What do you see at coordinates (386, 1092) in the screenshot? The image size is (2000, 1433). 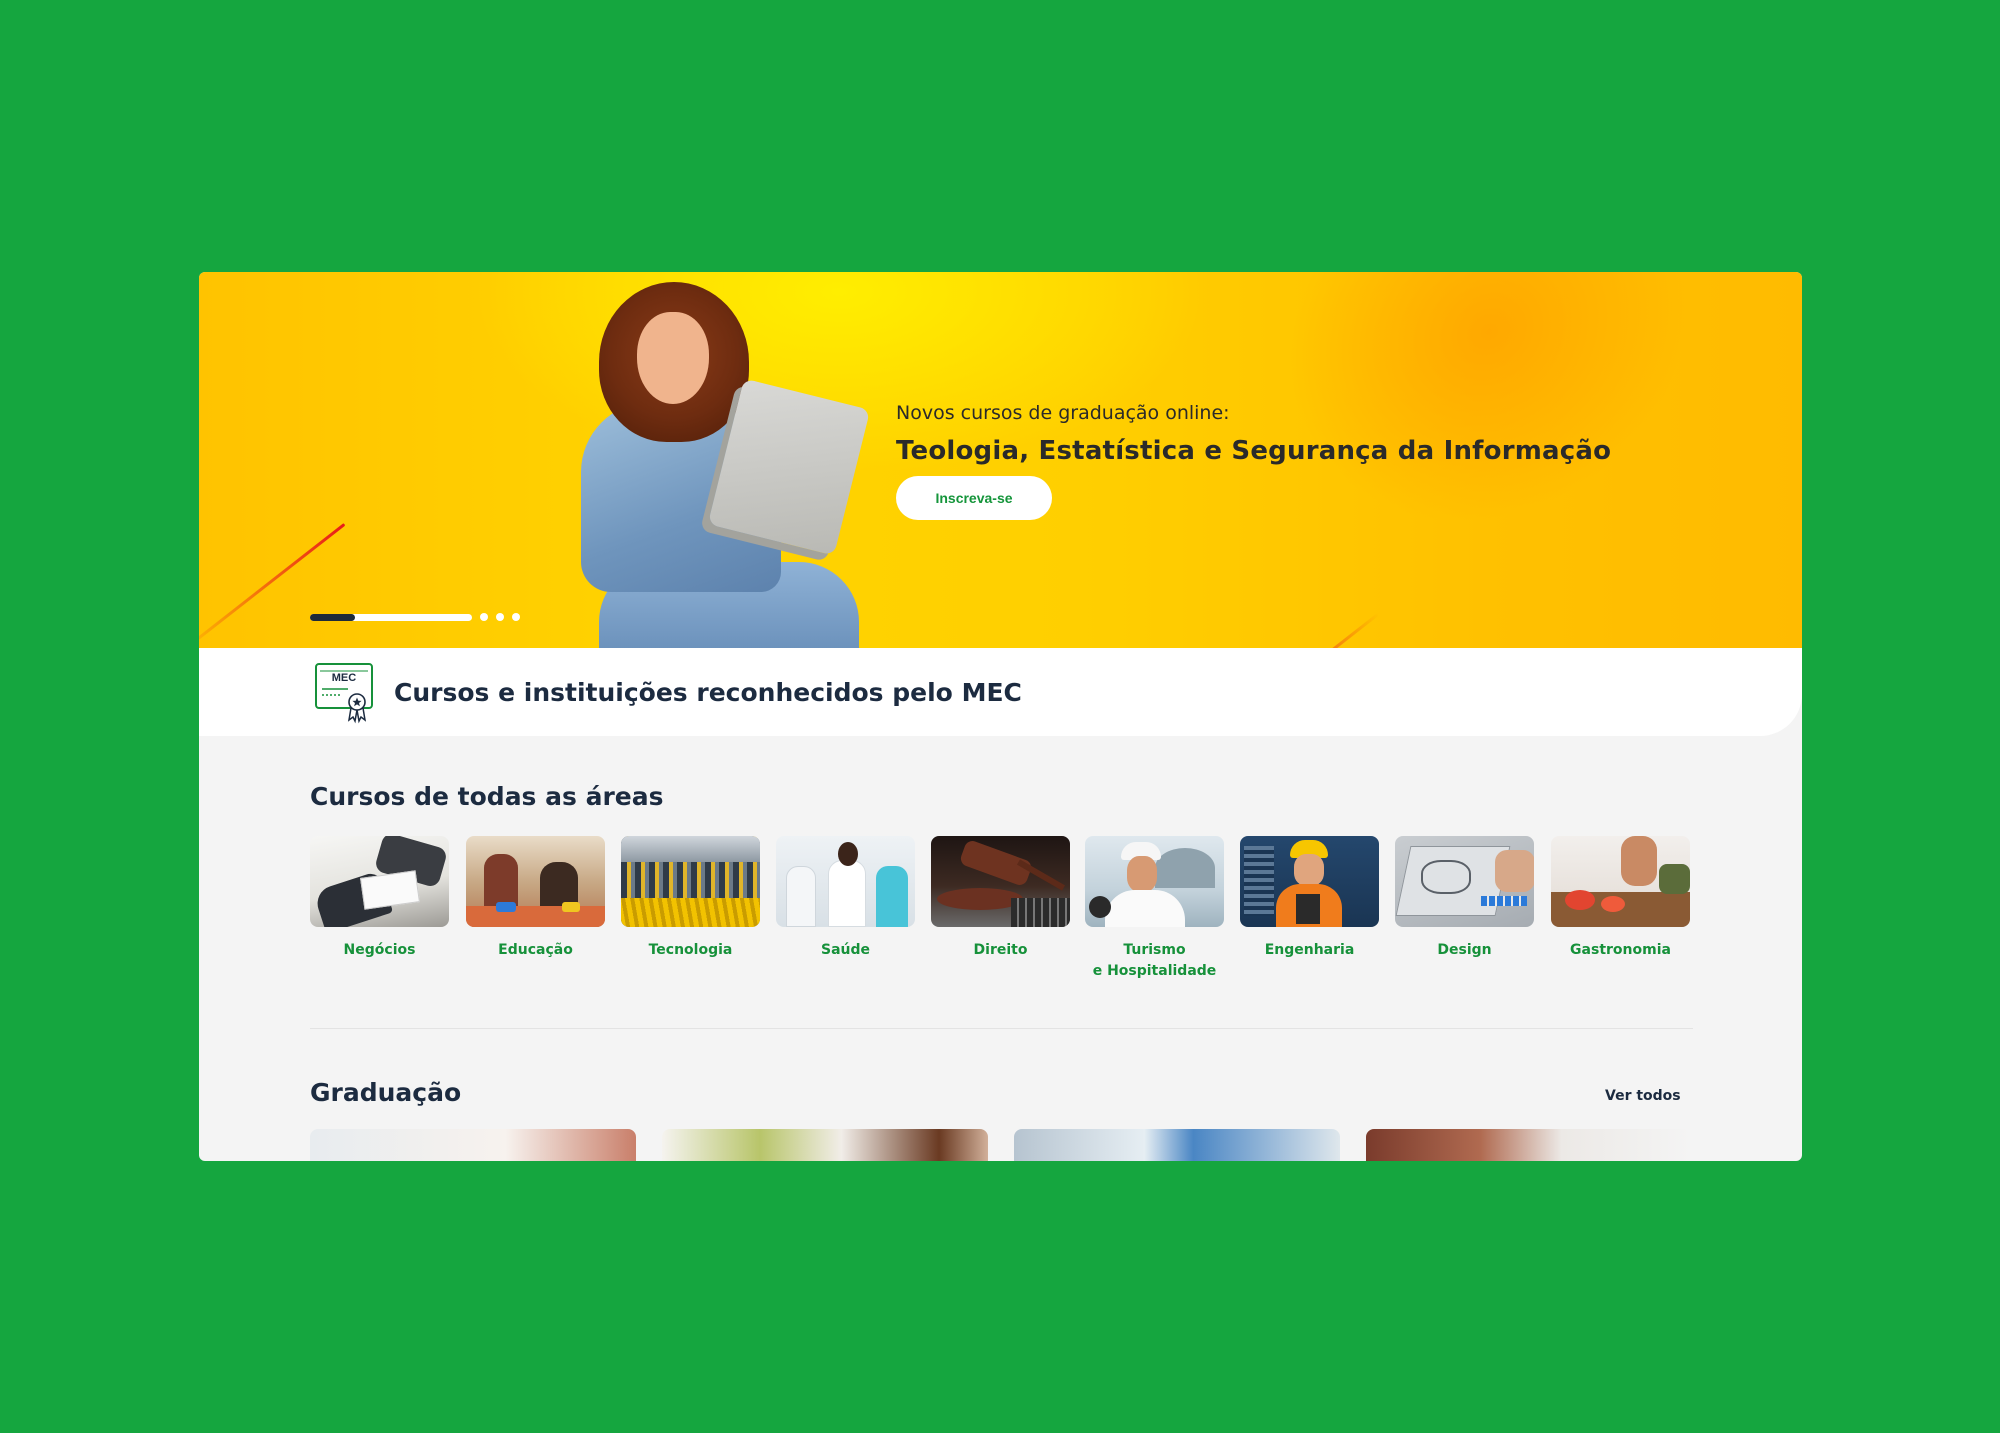 I see `graduation-section-title: Graduação` at bounding box center [386, 1092].